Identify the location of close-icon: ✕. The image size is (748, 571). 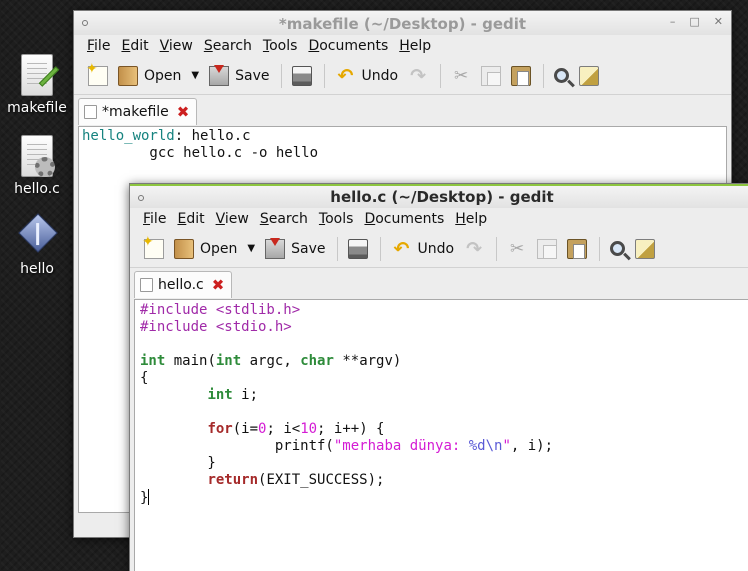
(718, 21).